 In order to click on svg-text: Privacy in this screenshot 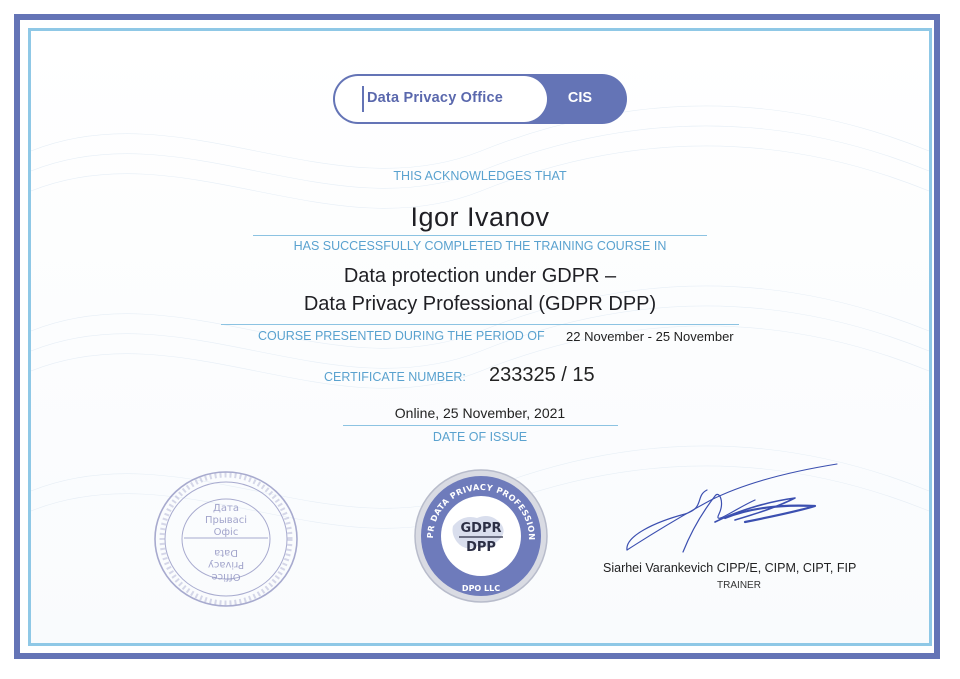, I will do `click(226, 564)`.